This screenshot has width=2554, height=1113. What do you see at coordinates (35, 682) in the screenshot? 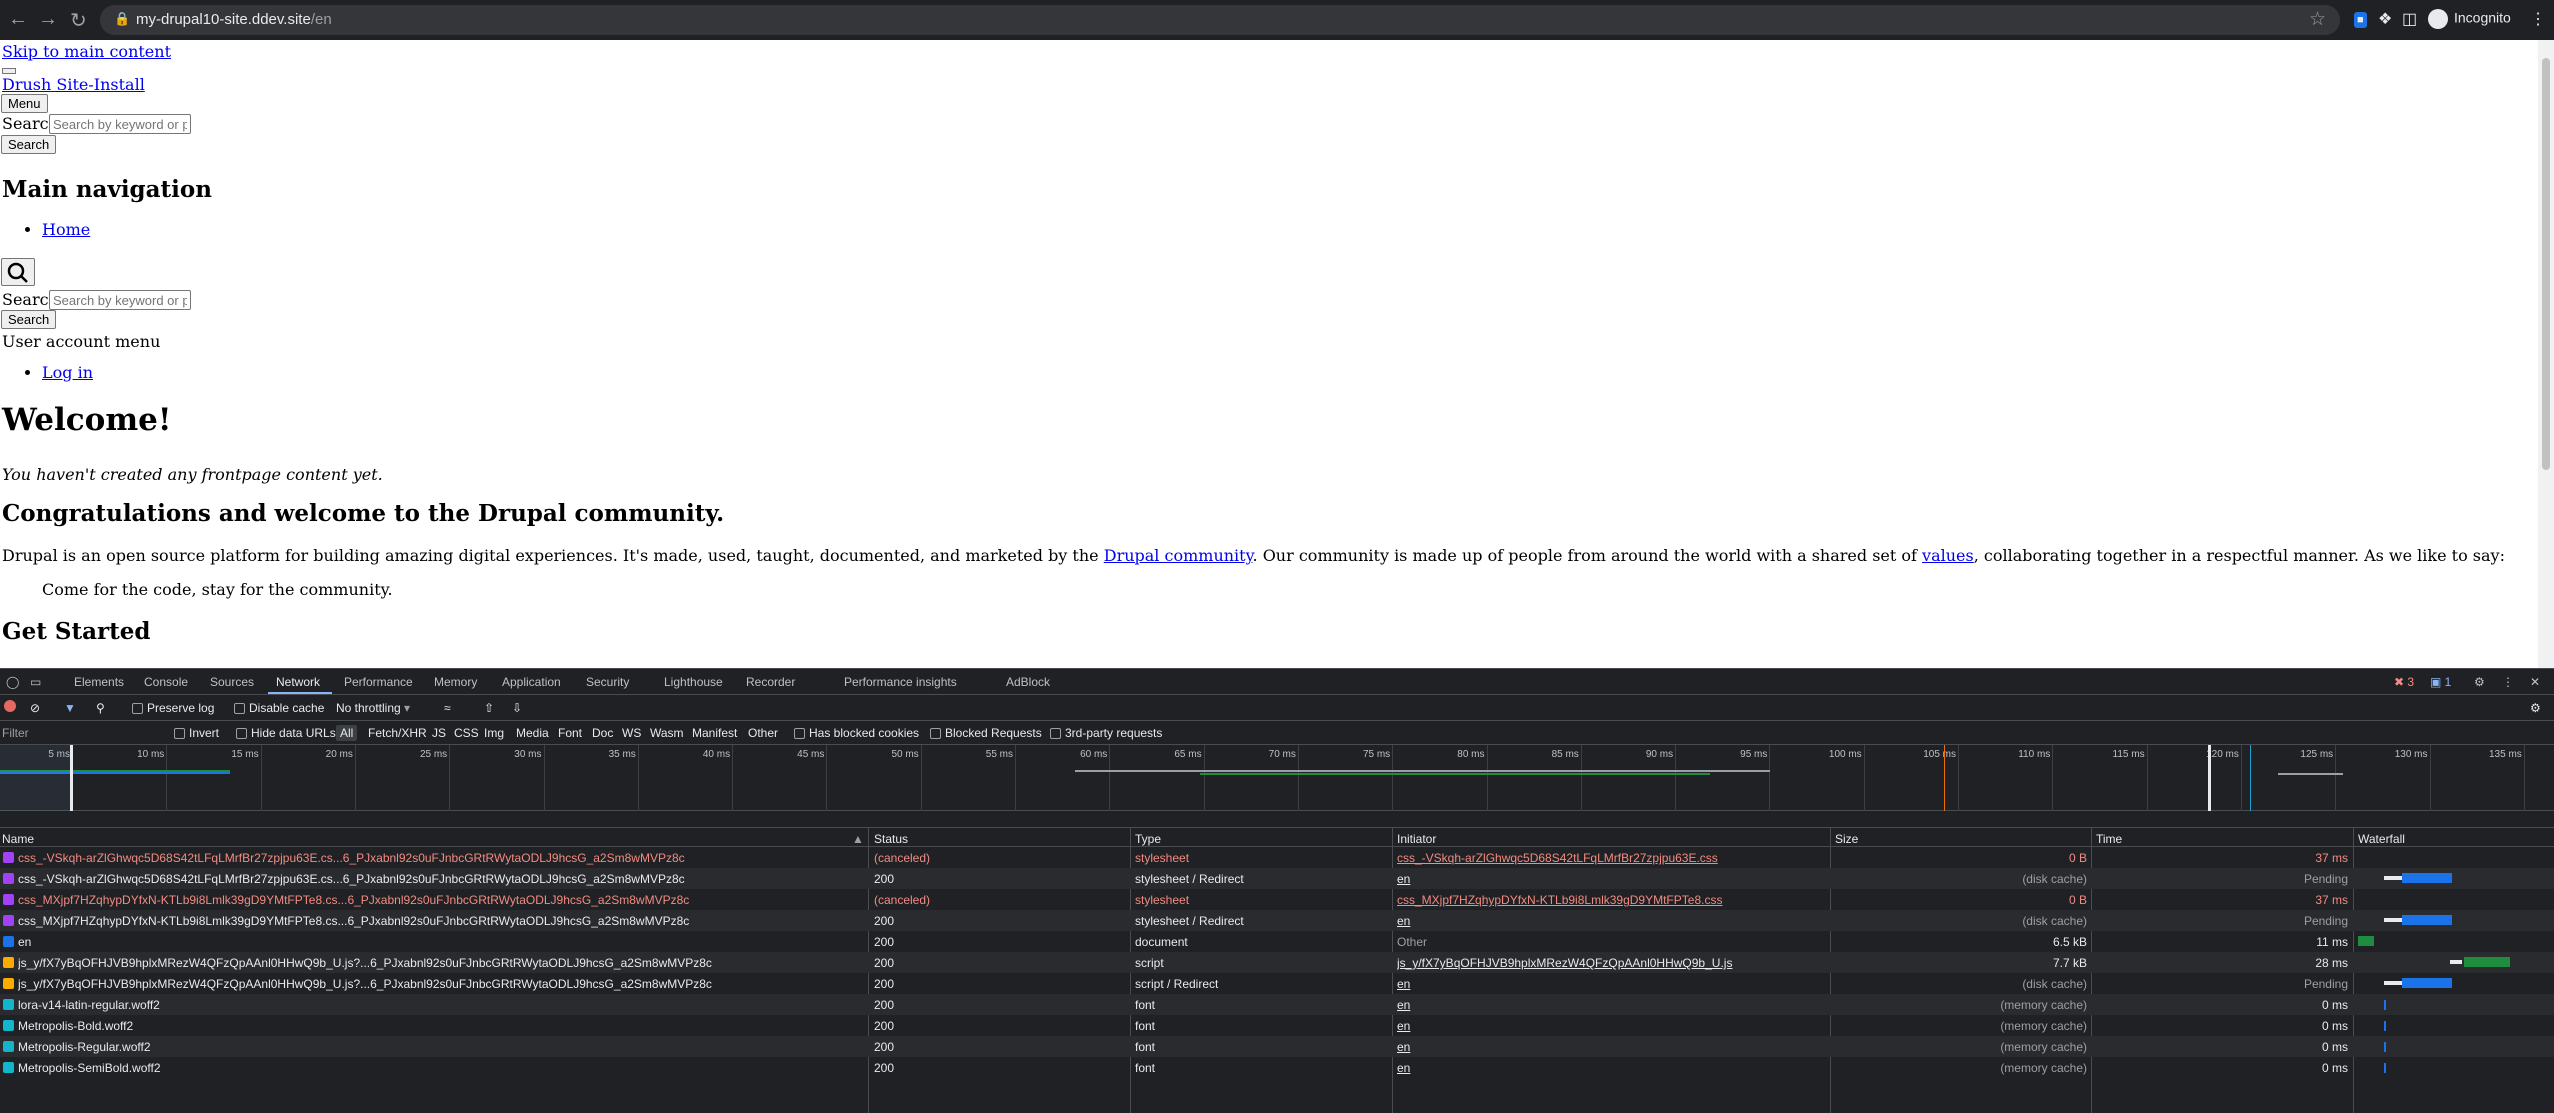
I see `device-toolbar-icon: ▭` at bounding box center [35, 682].